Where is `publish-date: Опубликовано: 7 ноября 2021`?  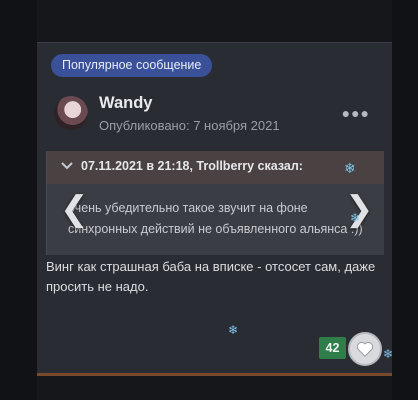
publish-date: Опубликовано: 7 ноября 2021 is located at coordinates (189, 125).